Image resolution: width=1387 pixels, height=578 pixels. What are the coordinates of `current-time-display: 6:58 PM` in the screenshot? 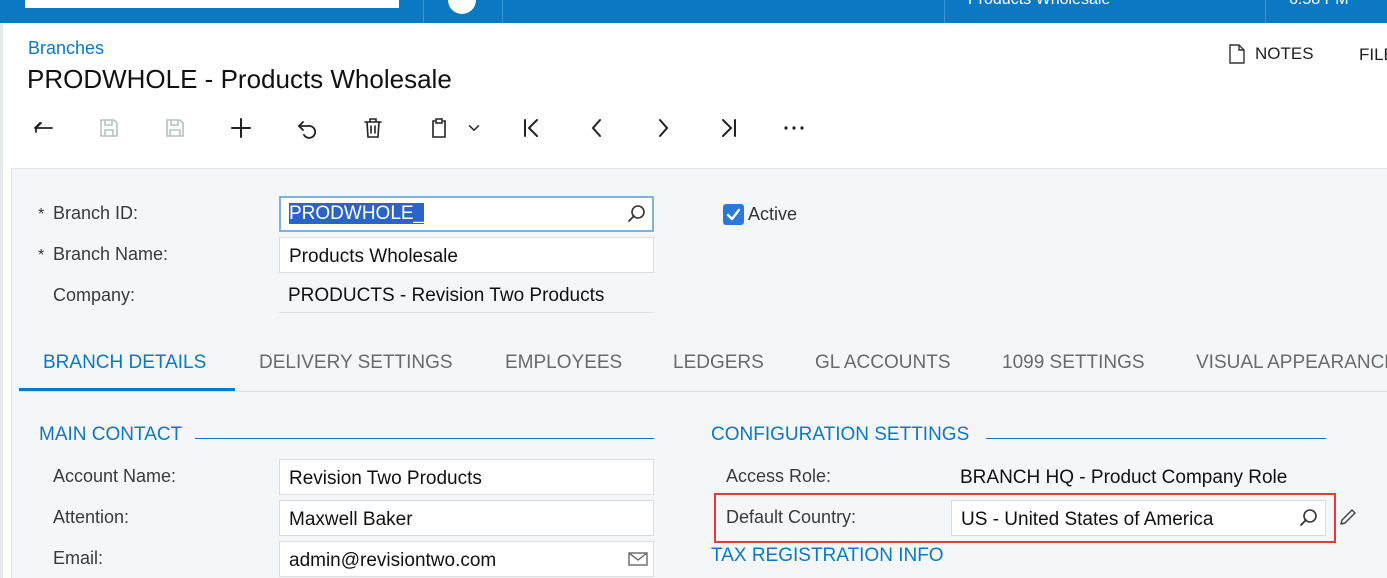 It's located at (1319, 4).